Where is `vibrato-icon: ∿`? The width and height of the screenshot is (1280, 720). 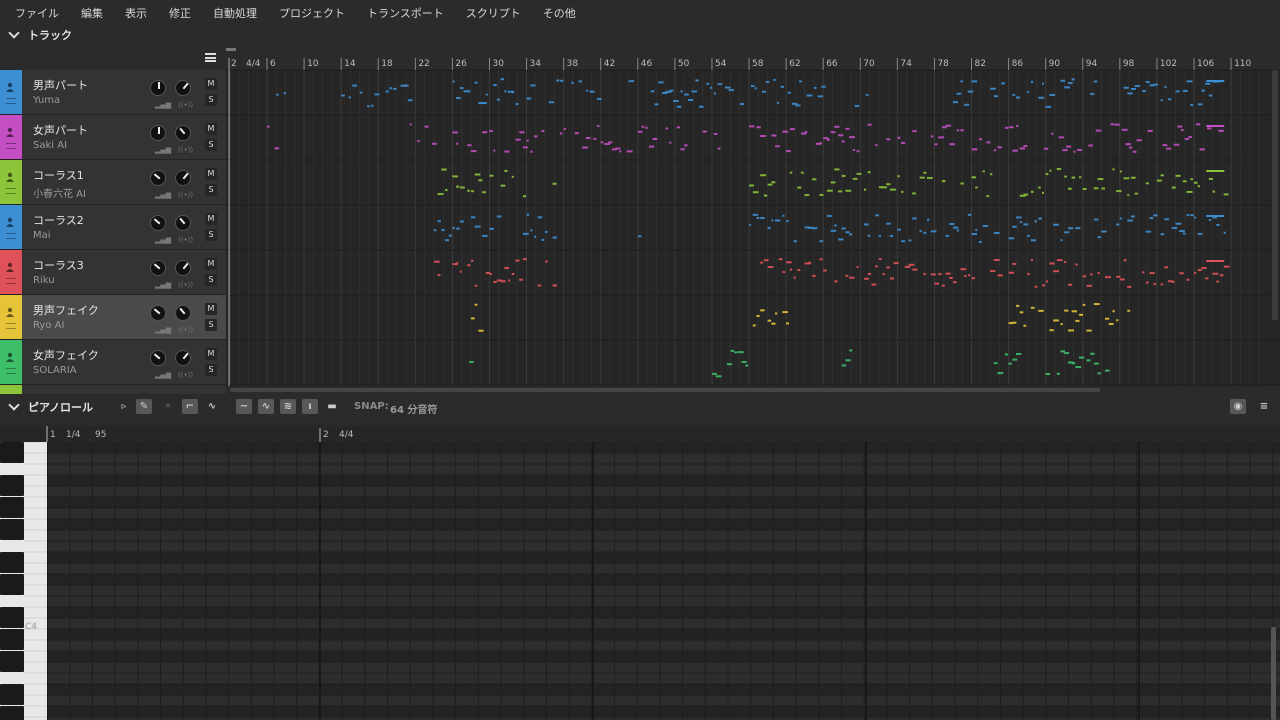
vibrato-icon: ∿ is located at coordinates (266, 406).